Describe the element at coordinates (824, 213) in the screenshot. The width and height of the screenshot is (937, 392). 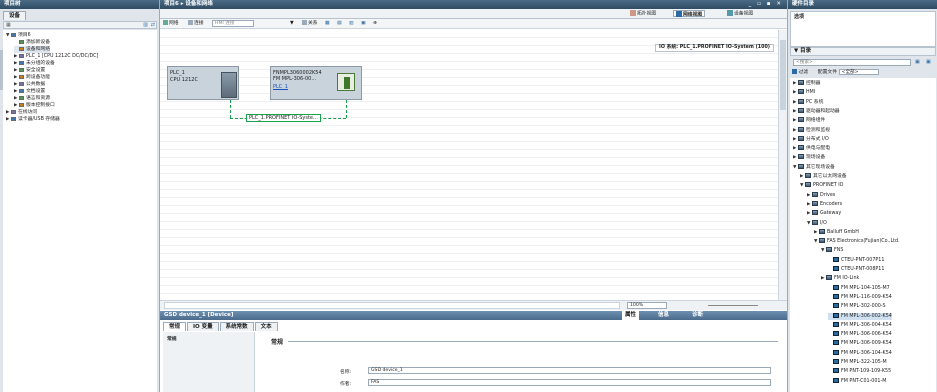
I see `catalog-folder-item: ▶ Gateway` at that location.